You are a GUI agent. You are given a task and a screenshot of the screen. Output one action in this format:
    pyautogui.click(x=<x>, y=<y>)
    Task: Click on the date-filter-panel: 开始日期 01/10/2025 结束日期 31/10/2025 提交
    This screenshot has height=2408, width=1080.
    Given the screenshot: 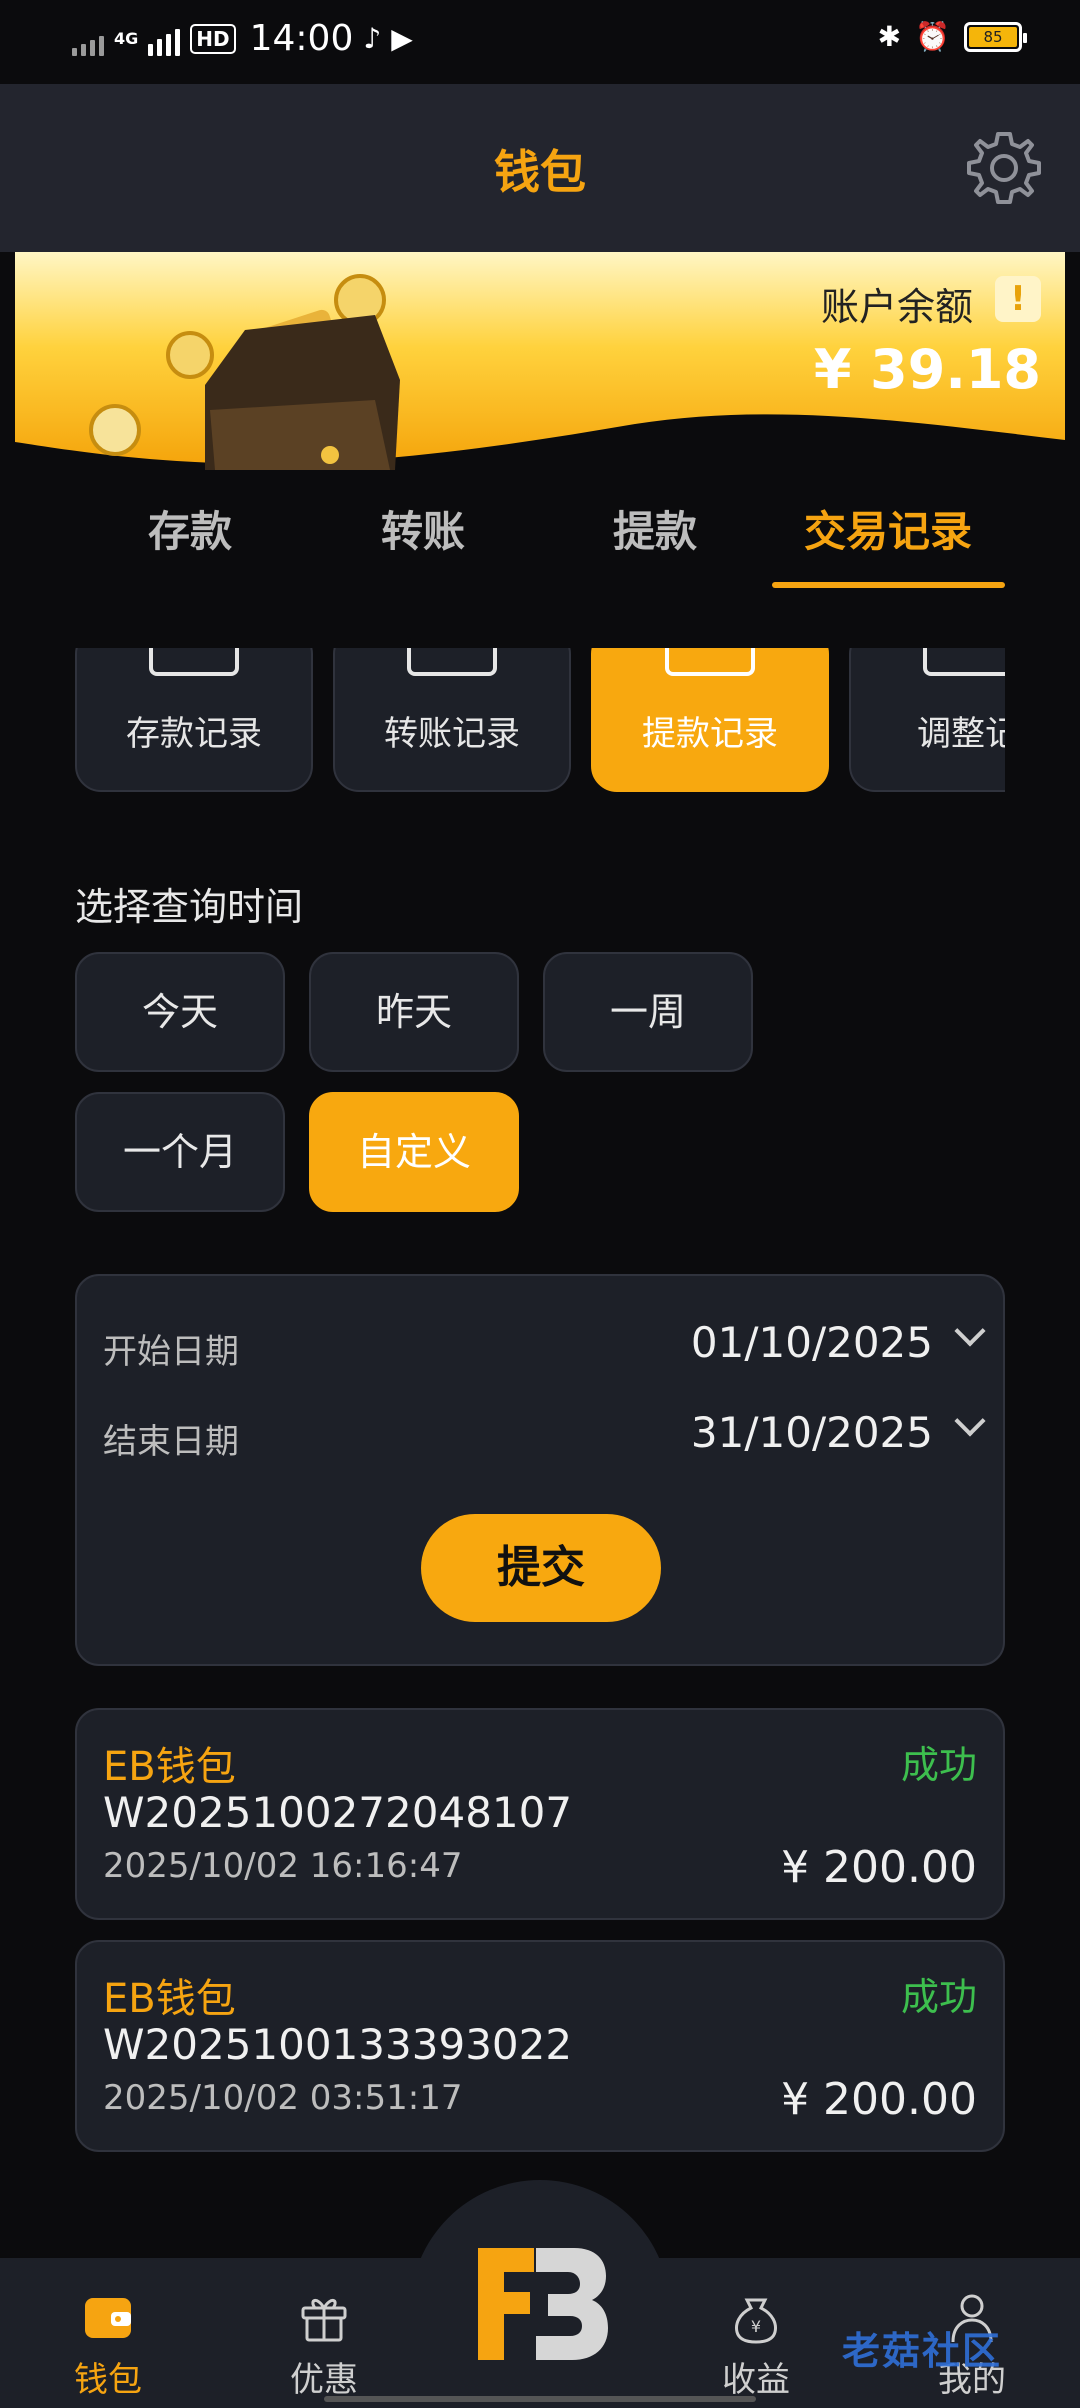 What is the action you would take?
    pyautogui.click(x=540, y=1470)
    